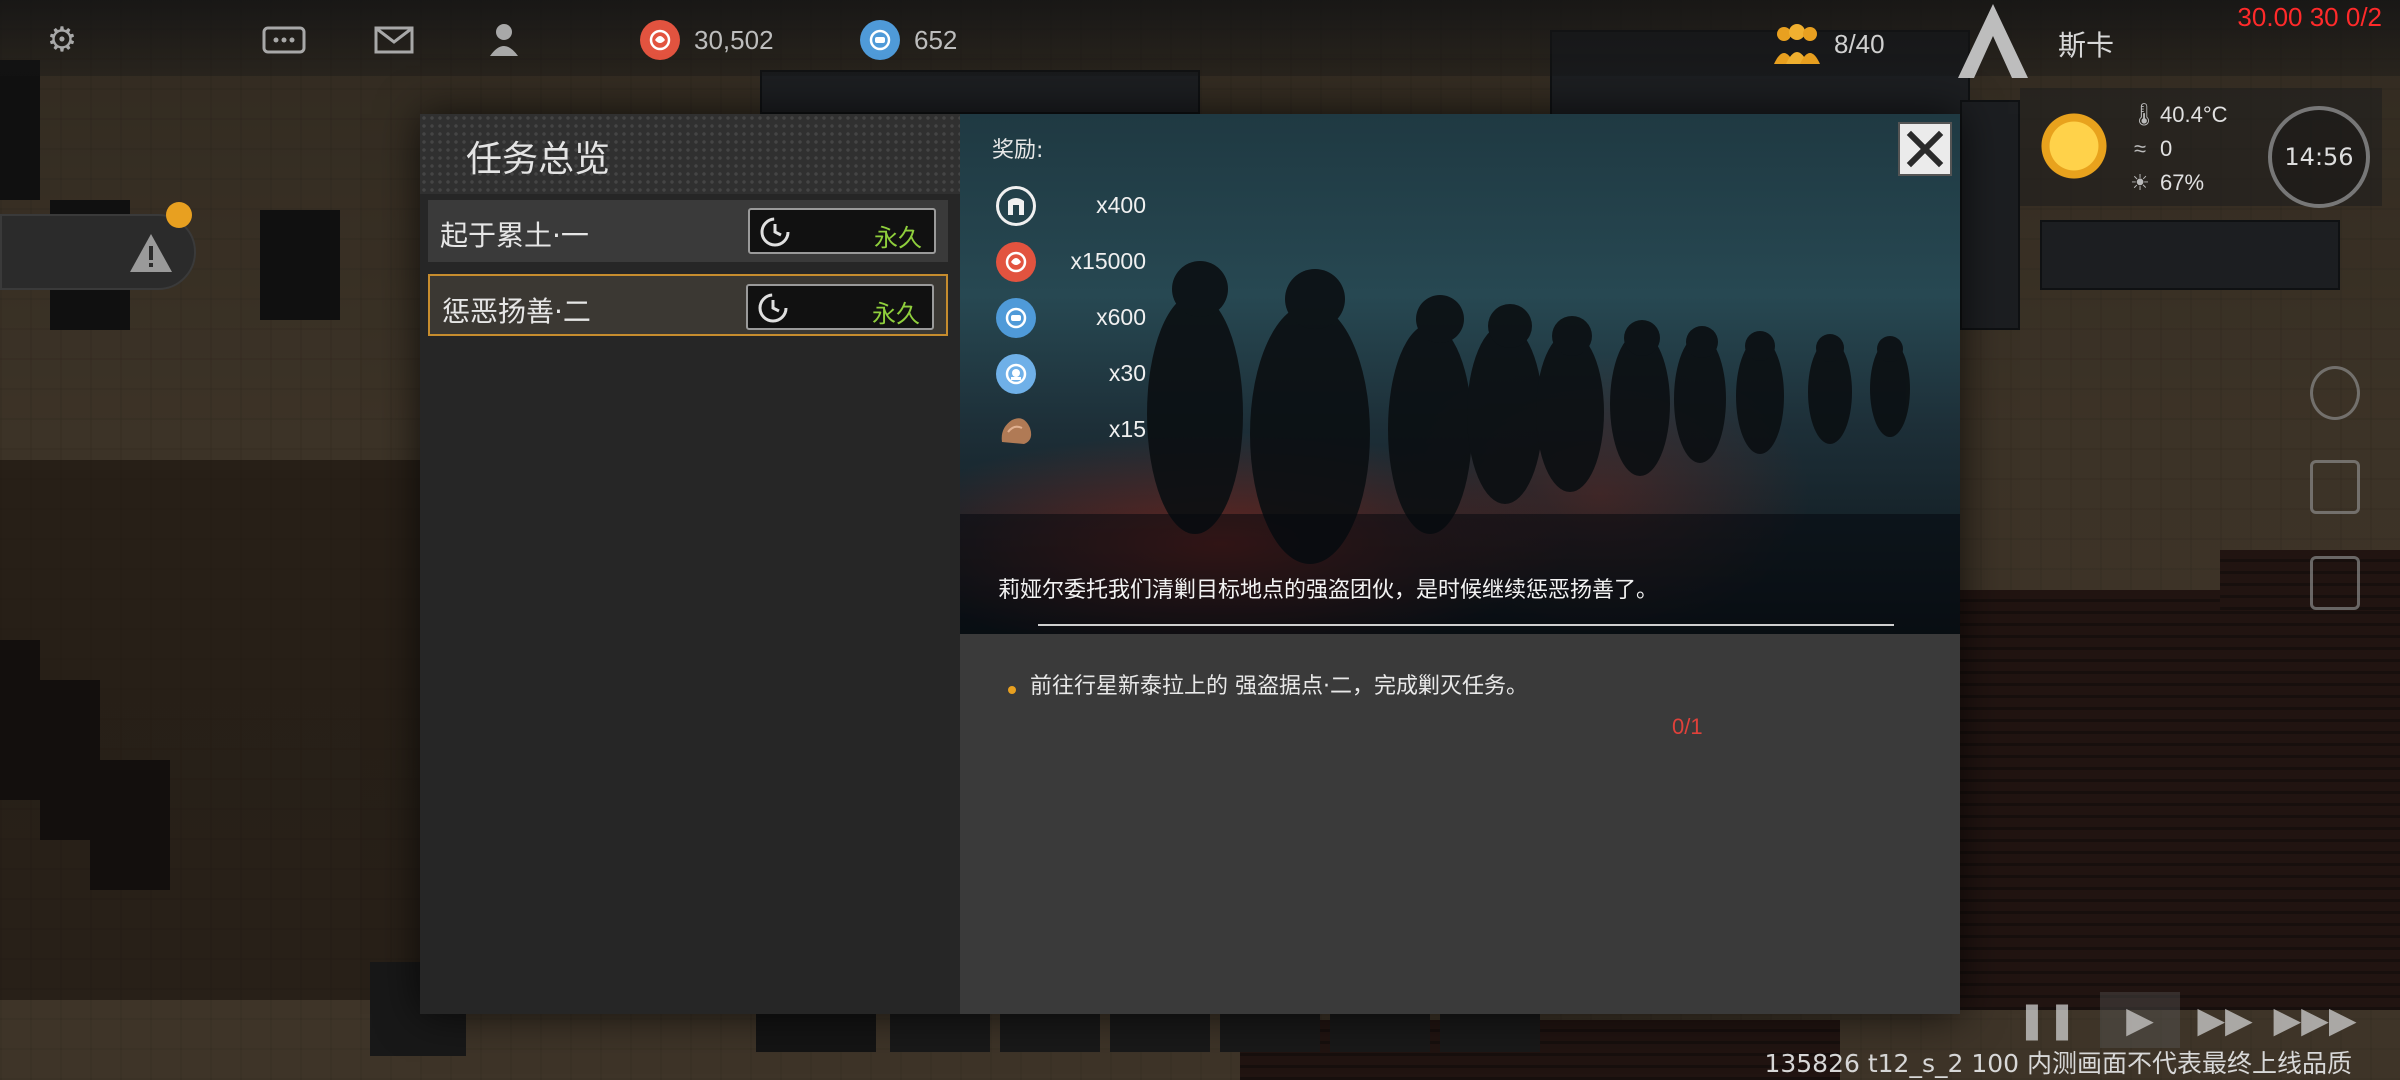  Describe the element at coordinates (516, 311) in the screenshot. I see `quest-name: 惩恶扬善·二` at that location.